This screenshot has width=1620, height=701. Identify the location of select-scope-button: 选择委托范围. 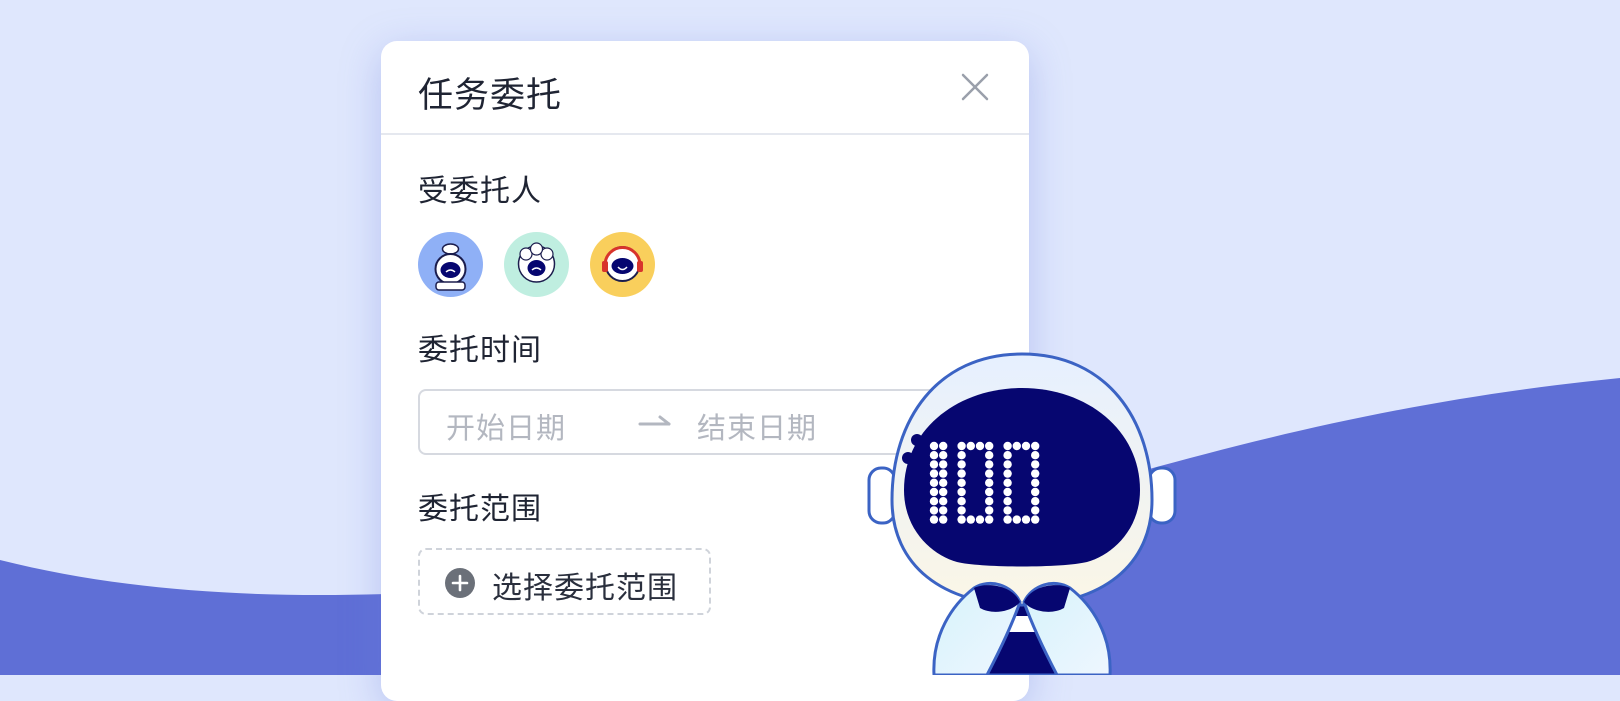
(564, 581).